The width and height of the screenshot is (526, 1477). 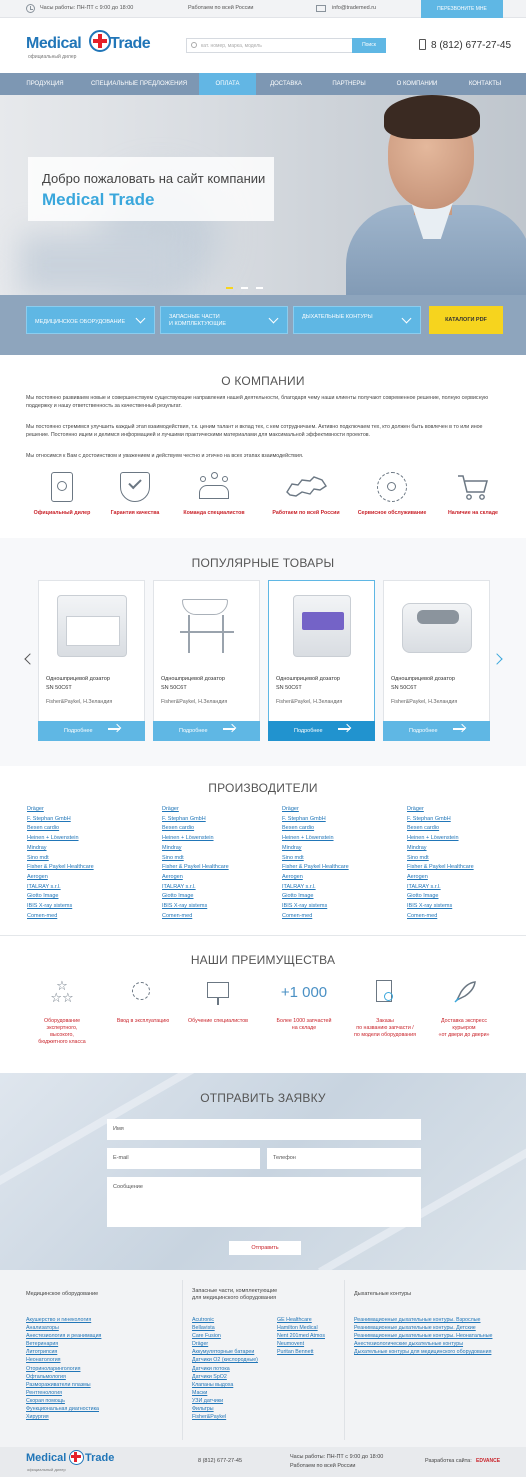 I want to click on category-medical-equipment: Медицинское оборудование, so click(x=90, y=320).